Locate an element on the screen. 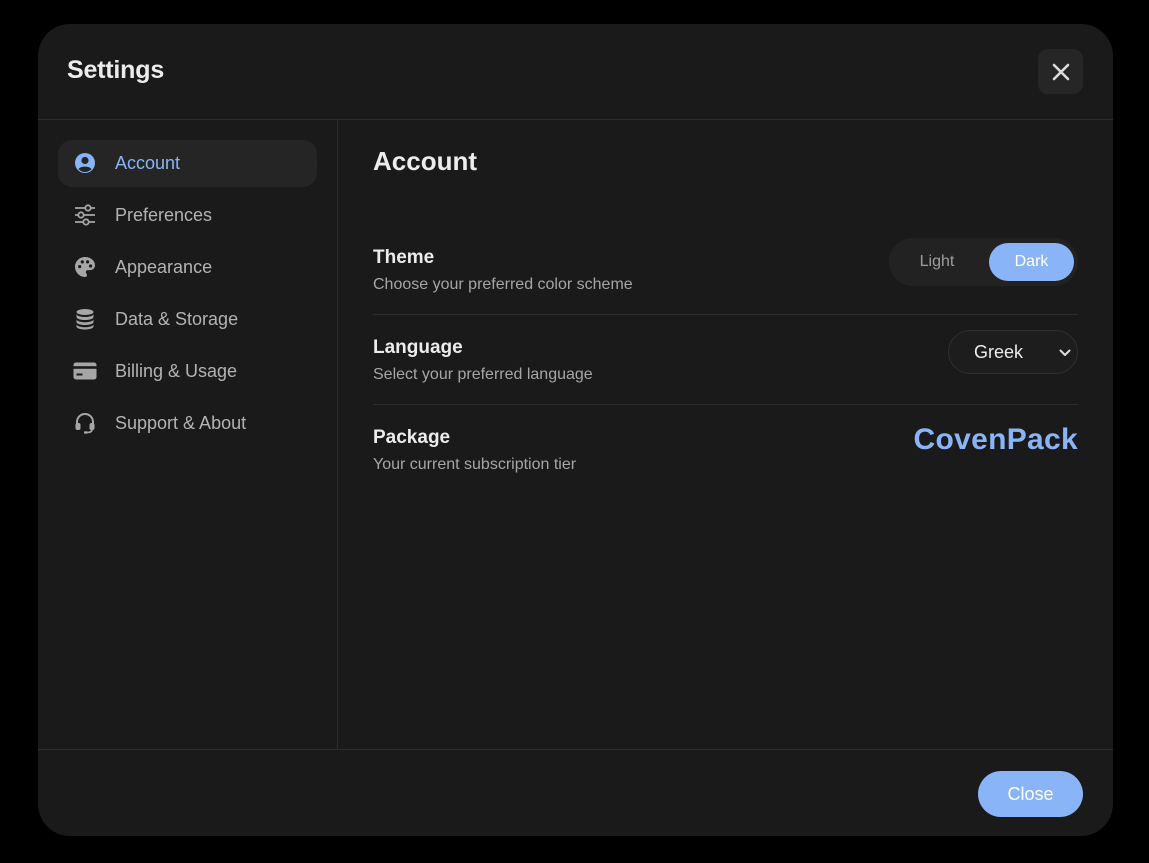  sidebar-item-support-about: Support & About is located at coordinates (187, 423).